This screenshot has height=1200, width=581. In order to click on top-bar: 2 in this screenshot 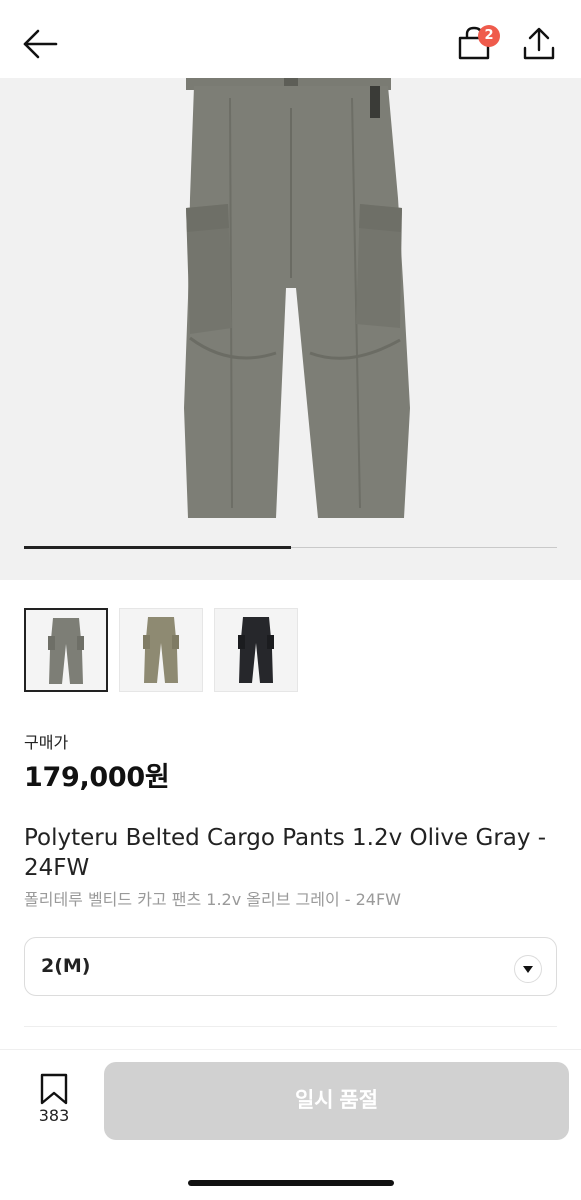, I will do `click(290, 39)`.